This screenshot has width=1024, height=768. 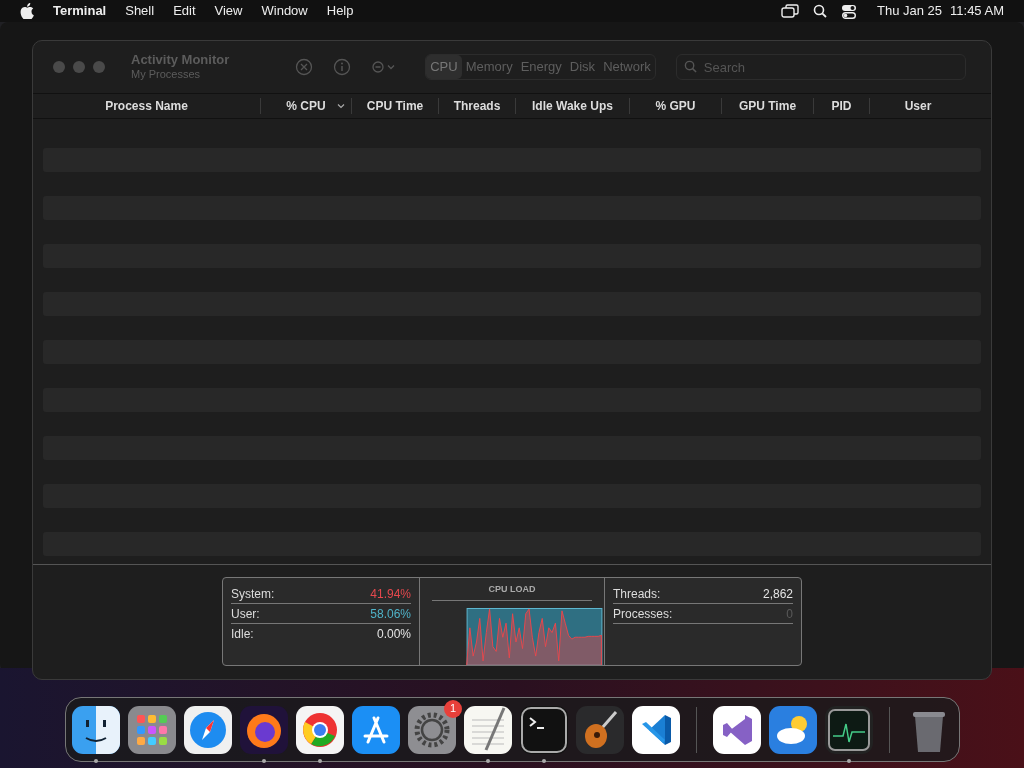 What do you see at coordinates (390, 594) in the screenshot?
I see `stat-value: 41.94%` at bounding box center [390, 594].